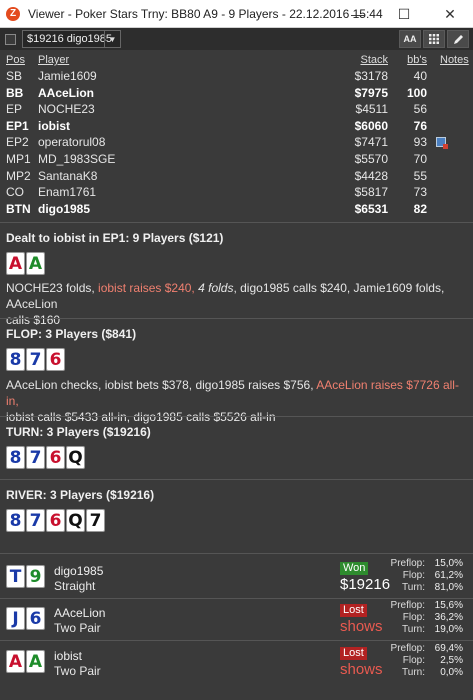  What do you see at coordinates (33, 320) in the screenshot?
I see `action-text: calls $160` at bounding box center [33, 320].